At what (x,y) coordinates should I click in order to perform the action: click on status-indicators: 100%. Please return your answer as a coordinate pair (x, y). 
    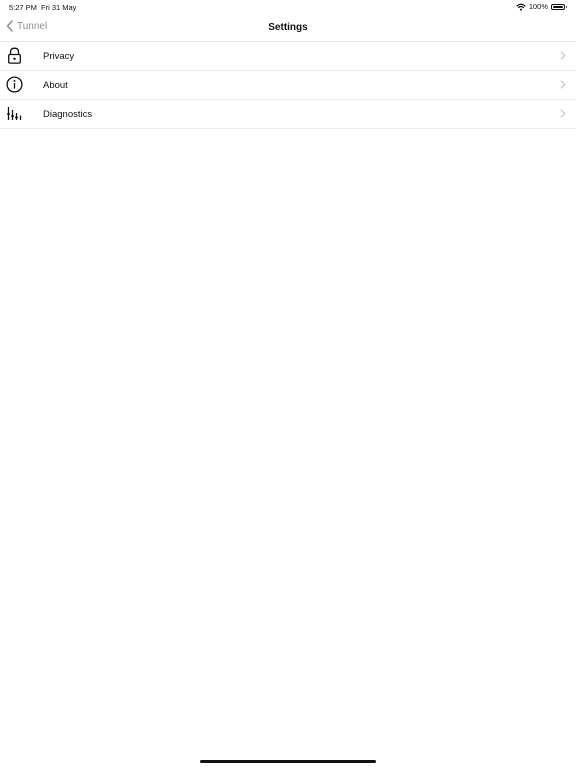
    Looking at the image, I should click on (541, 6).